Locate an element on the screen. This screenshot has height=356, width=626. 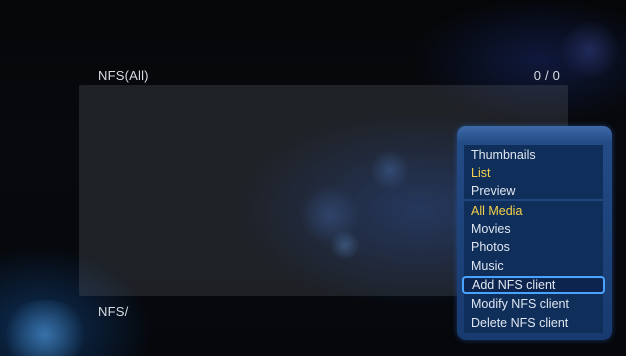
menu-item-modify-nfs-client: Modify NFS client is located at coordinates (539, 304).